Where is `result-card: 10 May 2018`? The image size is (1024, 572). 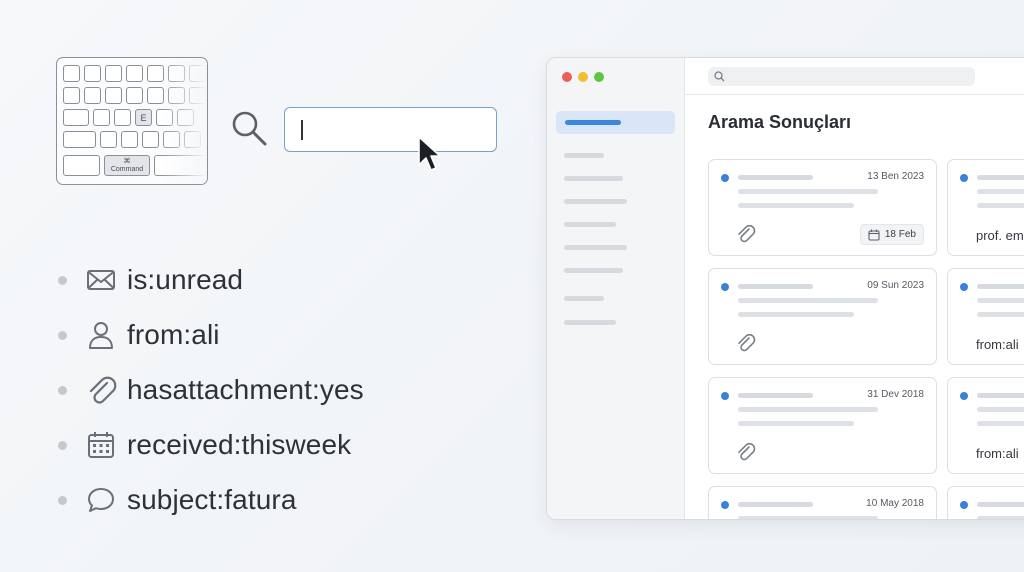 result-card: 10 May 2018 is located at coordinates (822, 502).